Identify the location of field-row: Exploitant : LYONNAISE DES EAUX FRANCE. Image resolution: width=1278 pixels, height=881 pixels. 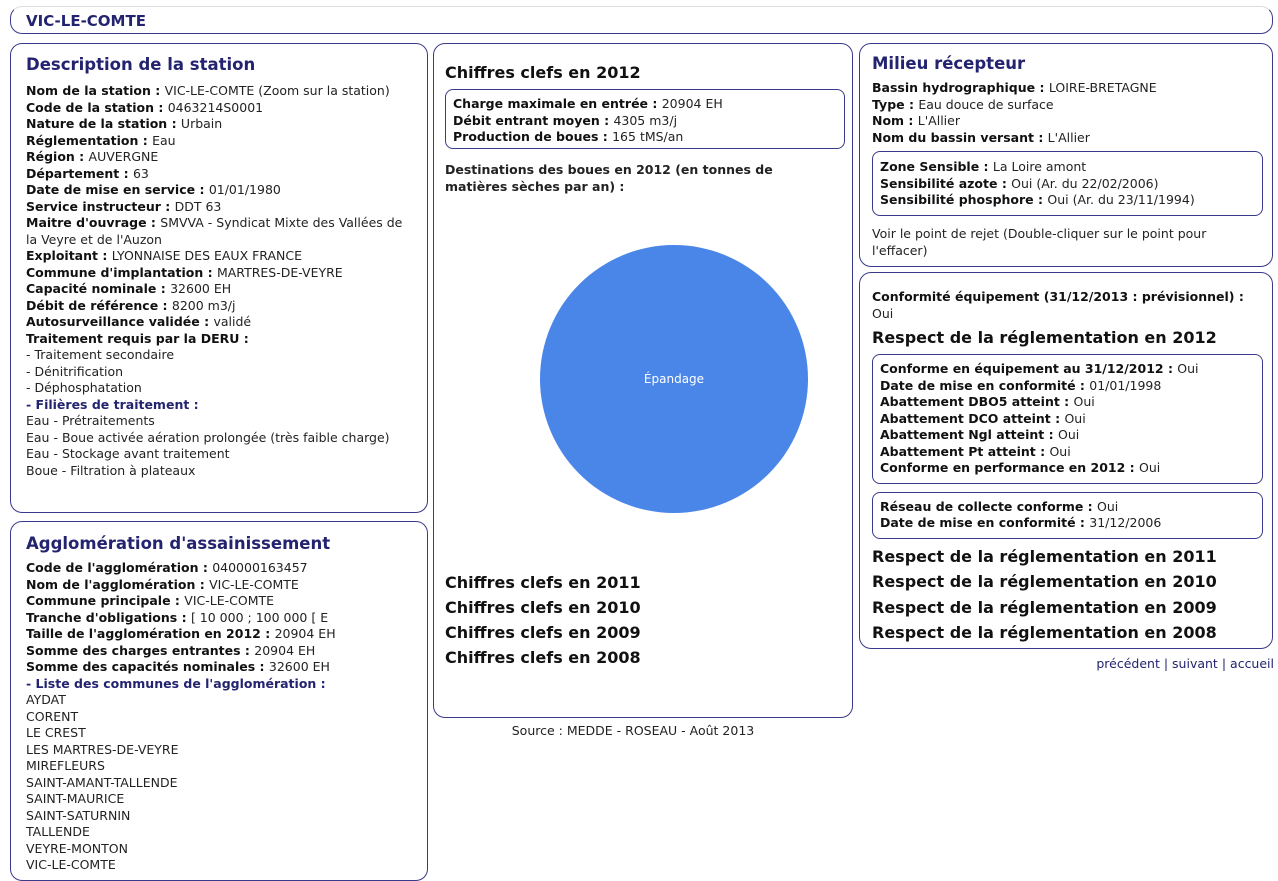
(221, 256).